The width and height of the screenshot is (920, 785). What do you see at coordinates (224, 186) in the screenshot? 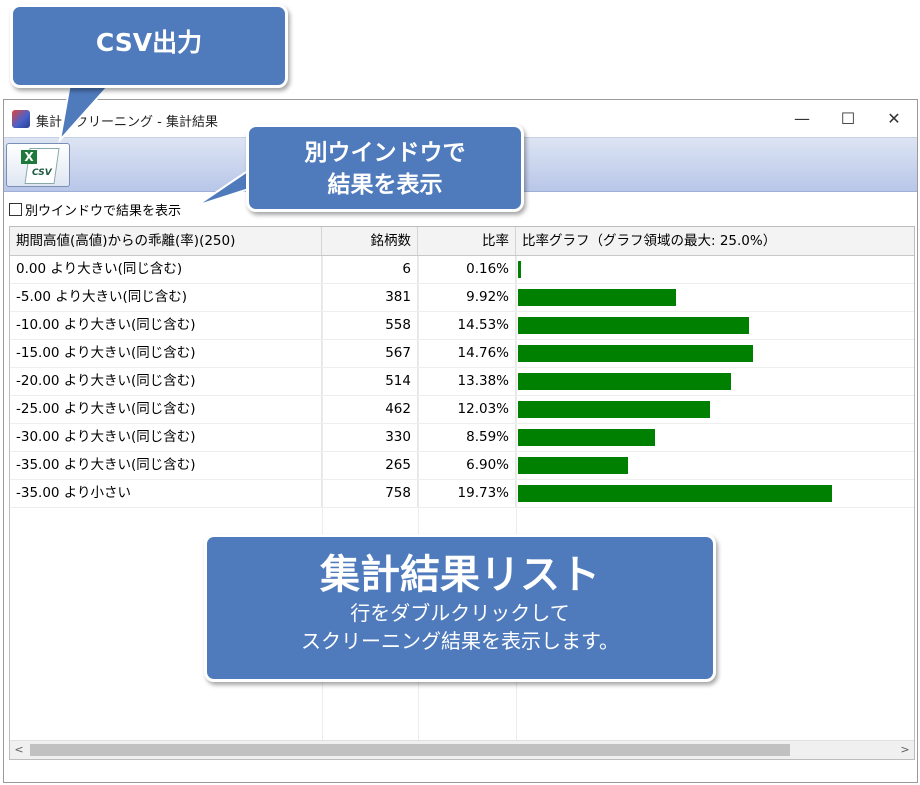
I see `window-callout-tail` at bounding box center [224, 186].